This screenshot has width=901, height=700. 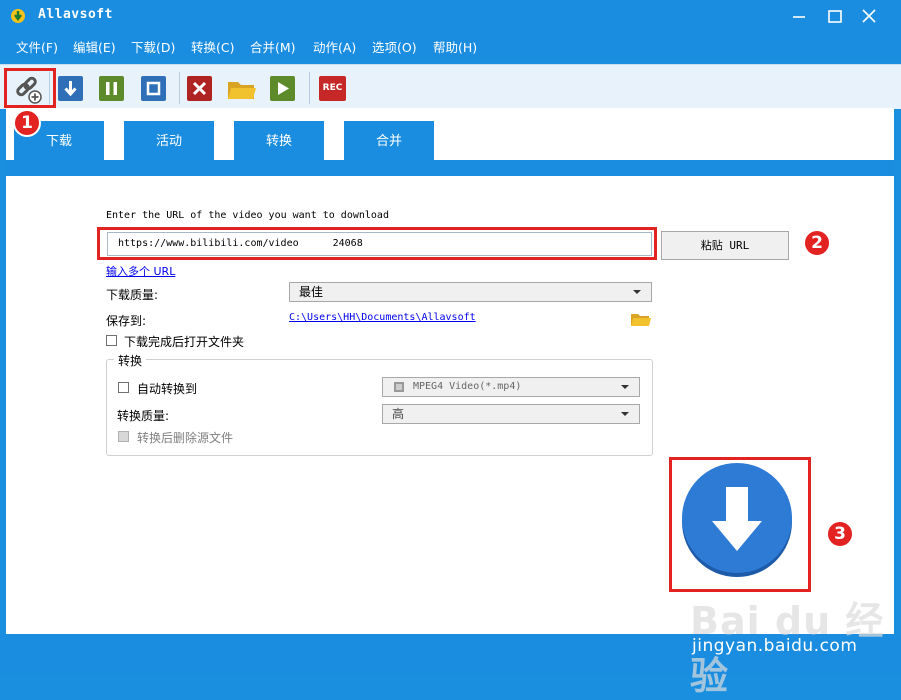 I want to click on annotation-badge-2: 2, so click(x=817, y=243).